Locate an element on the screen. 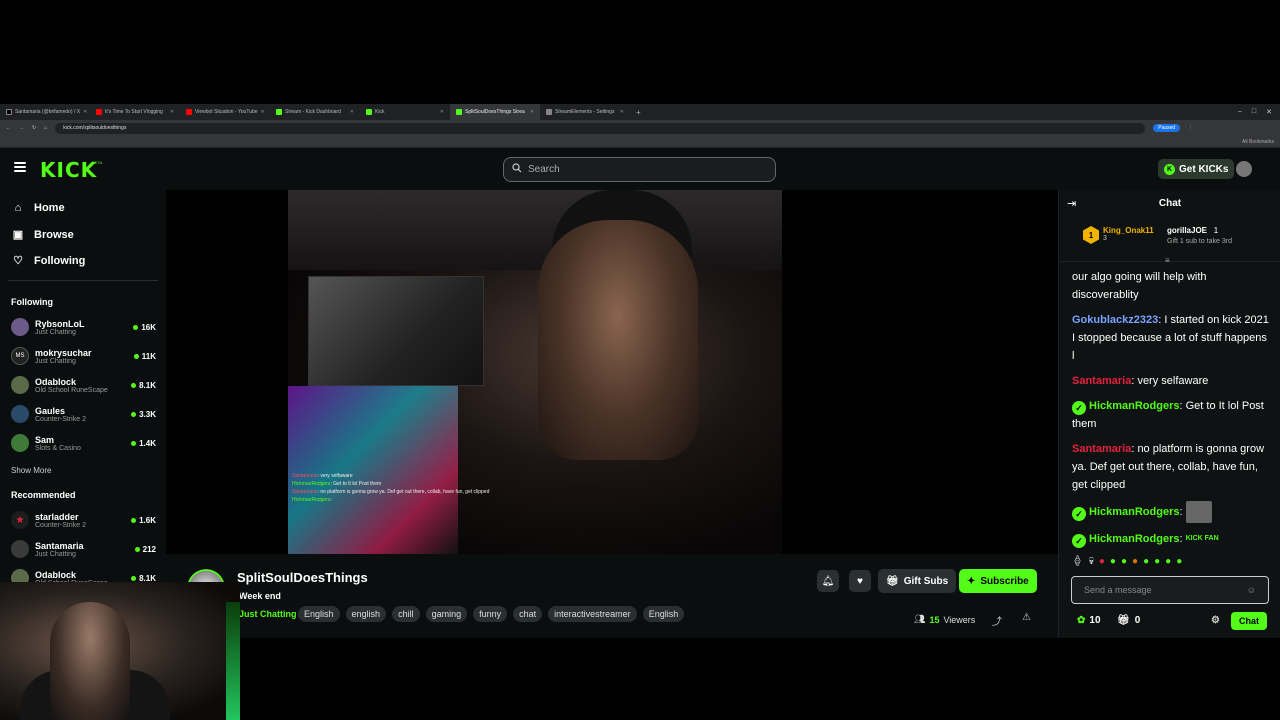 This screenshot has height=720, width=1280. reload-icon: ↻ is located at coordinates (34, 128).